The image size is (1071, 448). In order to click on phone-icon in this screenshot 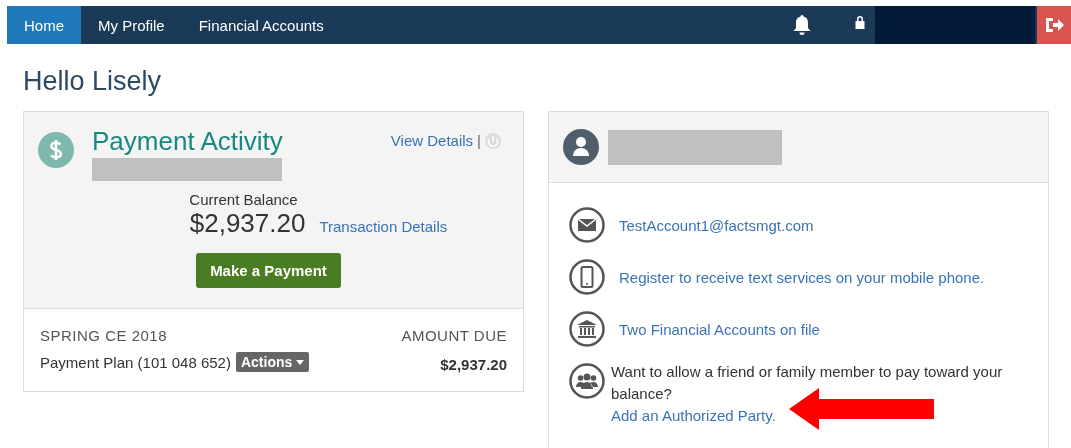, I will do `click(587, 277)`.